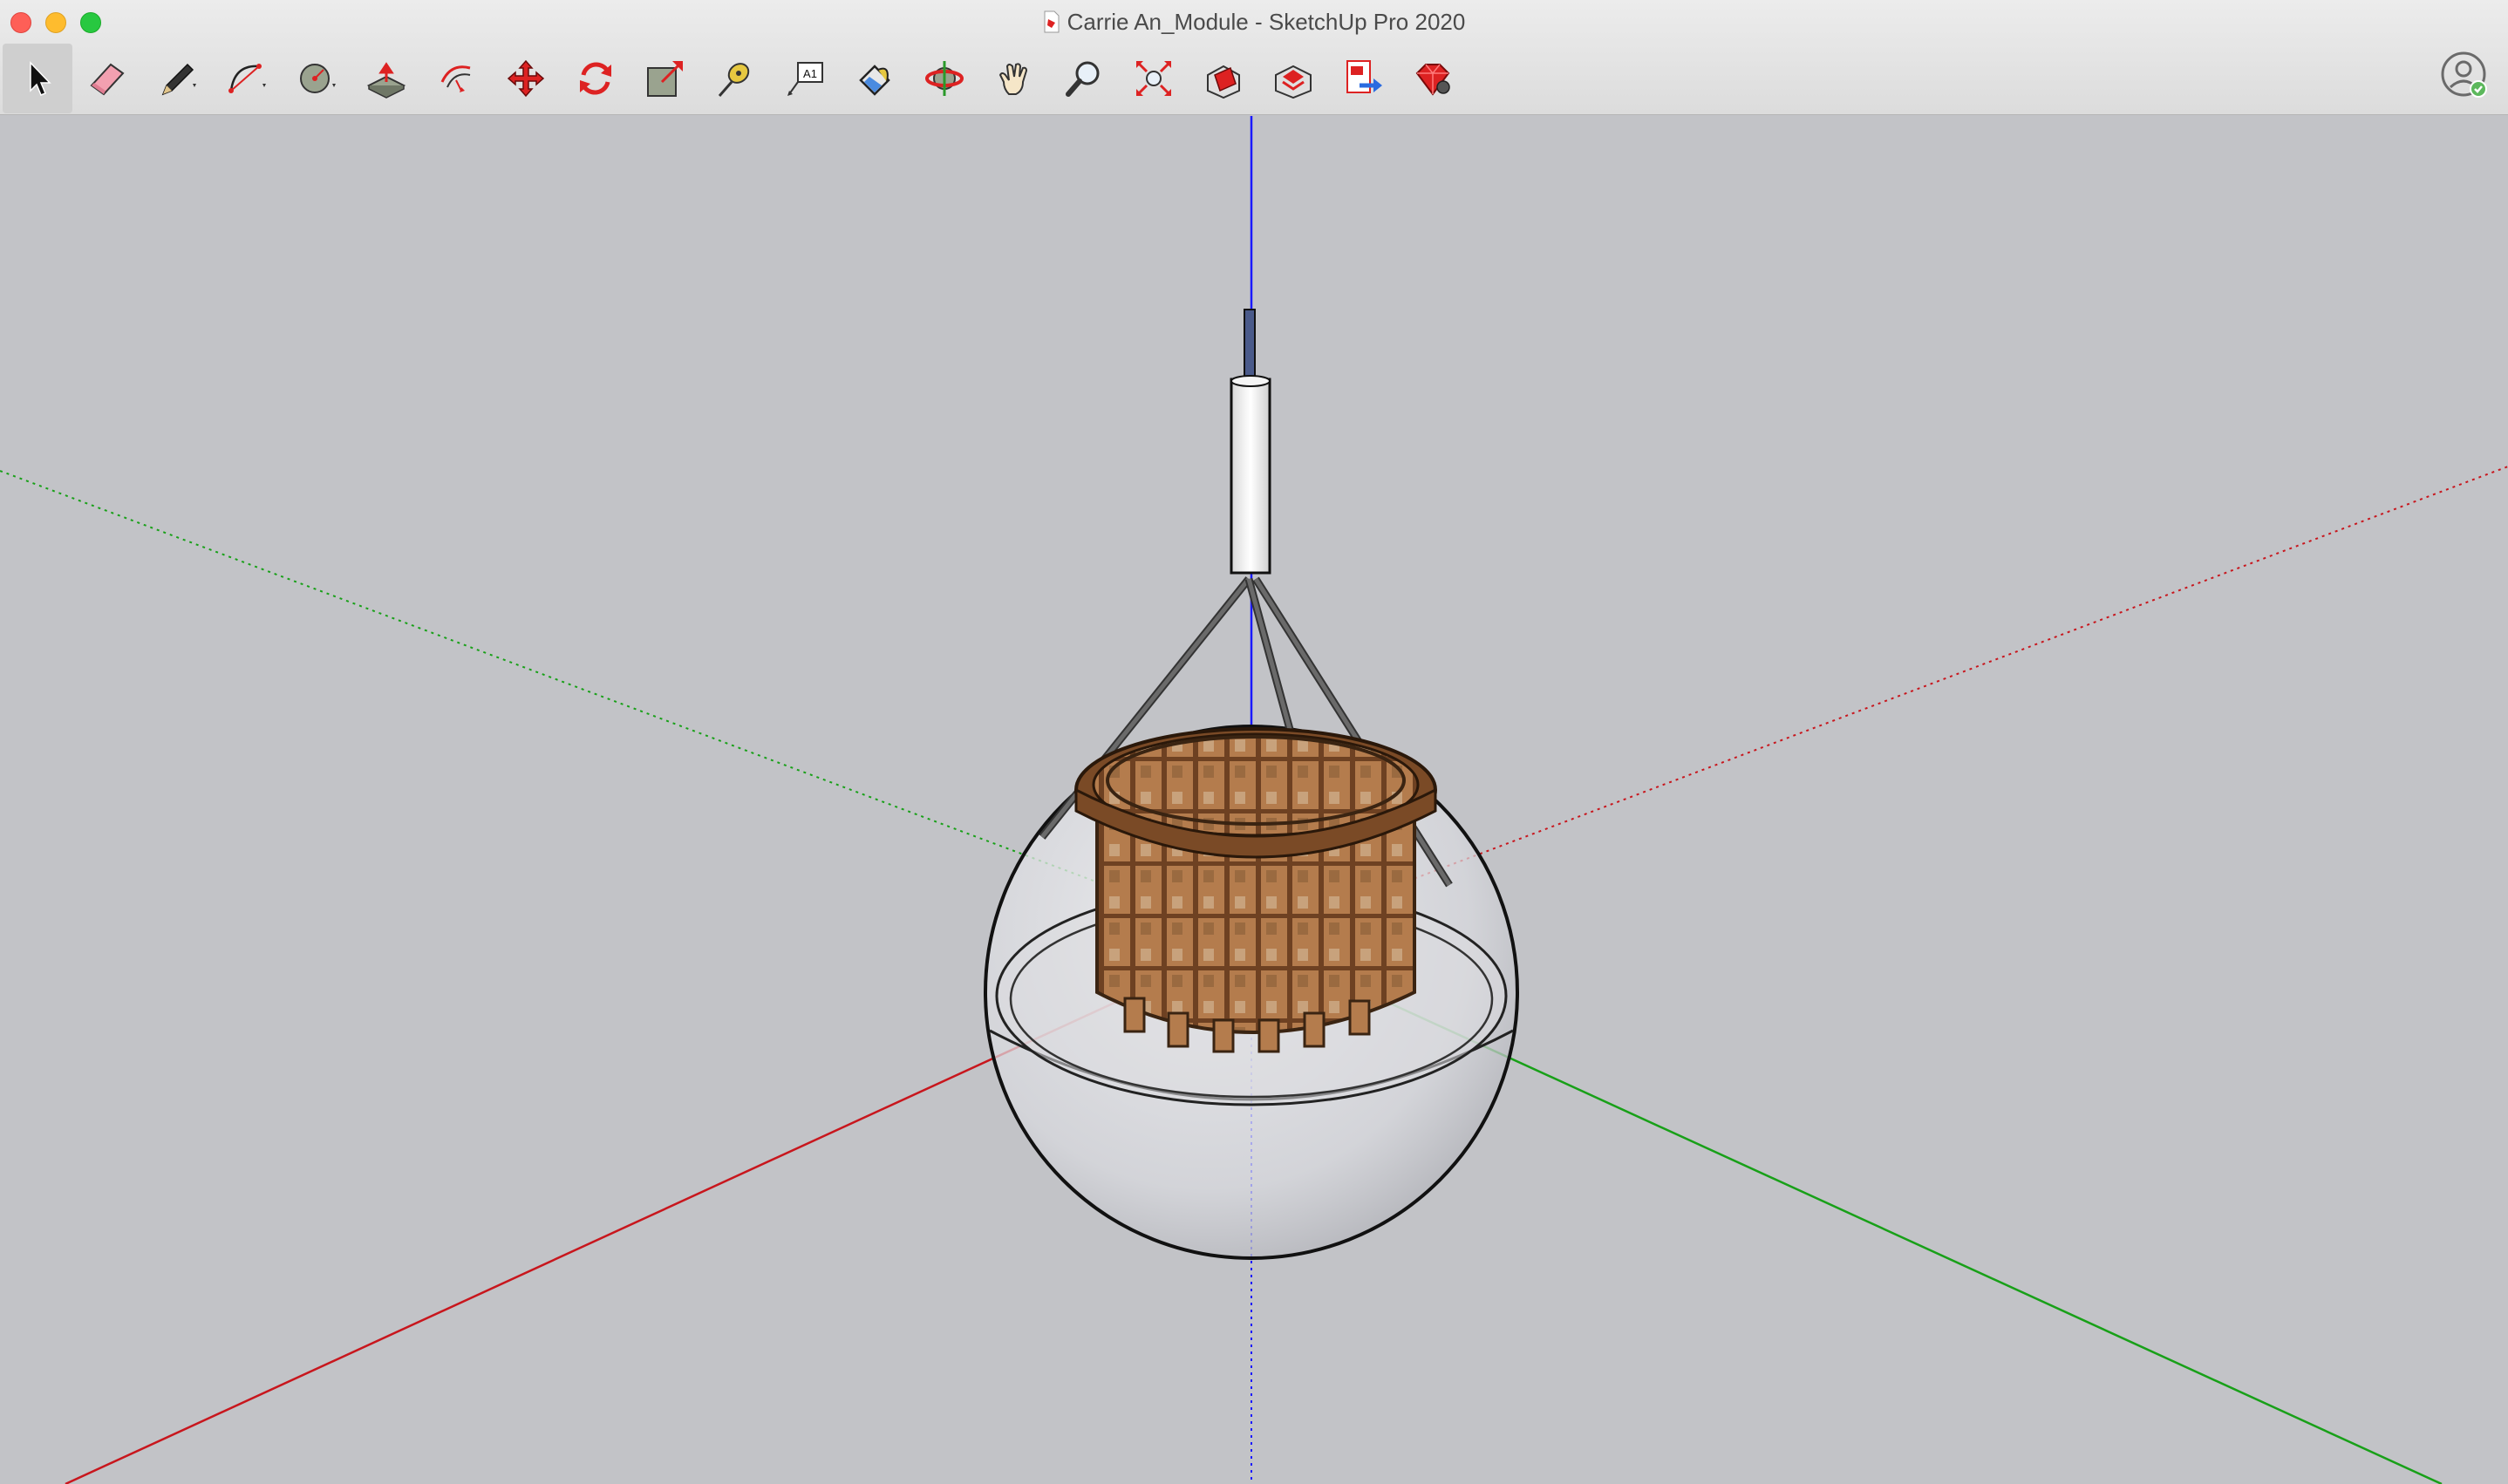 The image size is (2508, 1484). I want to click on tape-measure-tool, so click(735, 78).